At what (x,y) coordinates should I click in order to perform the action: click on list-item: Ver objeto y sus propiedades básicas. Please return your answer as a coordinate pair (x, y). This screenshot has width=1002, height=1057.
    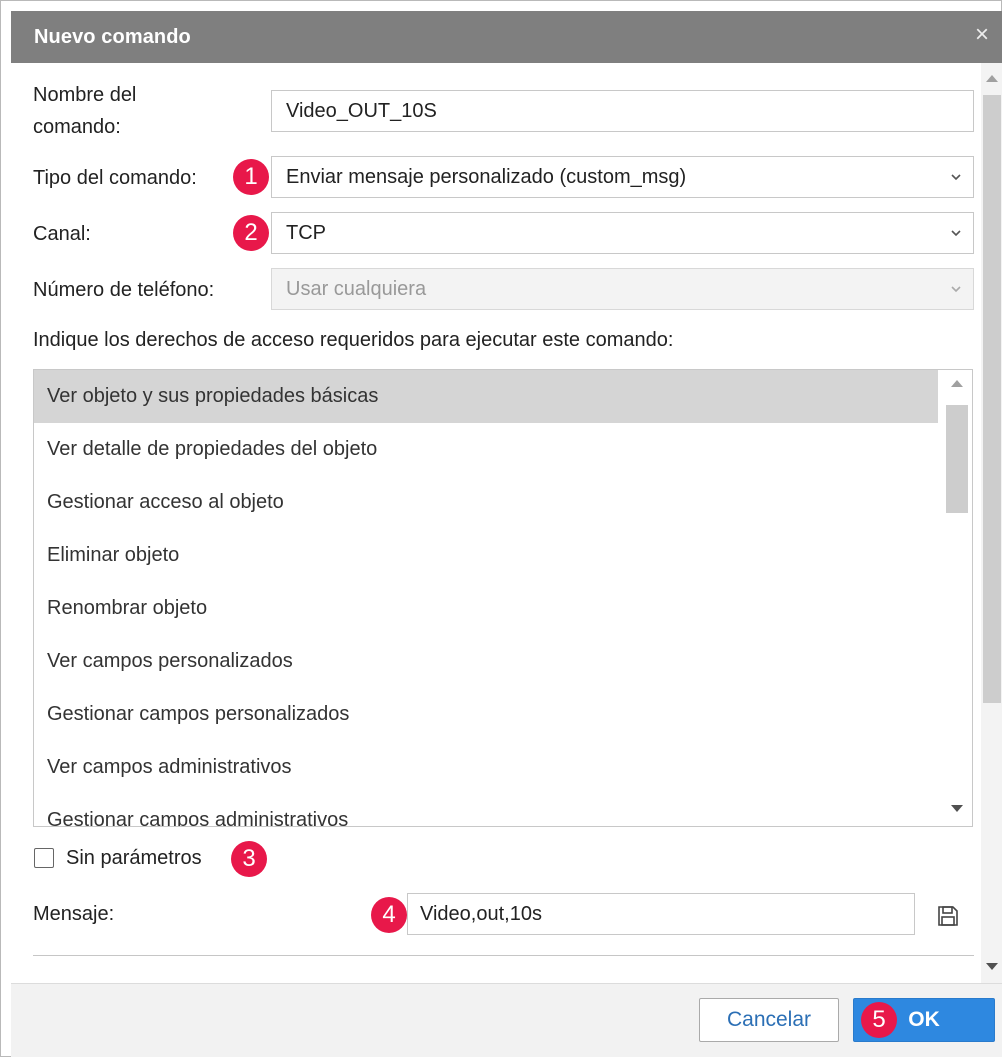
    Looking at the image, I should click on (486, 396).